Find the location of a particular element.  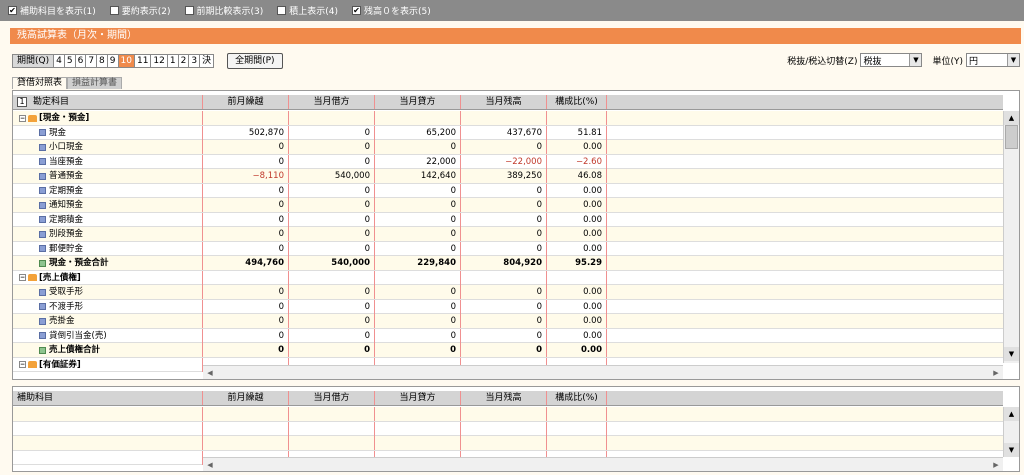

account-name: 郵便貯金 is located at coordinates (66, 248).